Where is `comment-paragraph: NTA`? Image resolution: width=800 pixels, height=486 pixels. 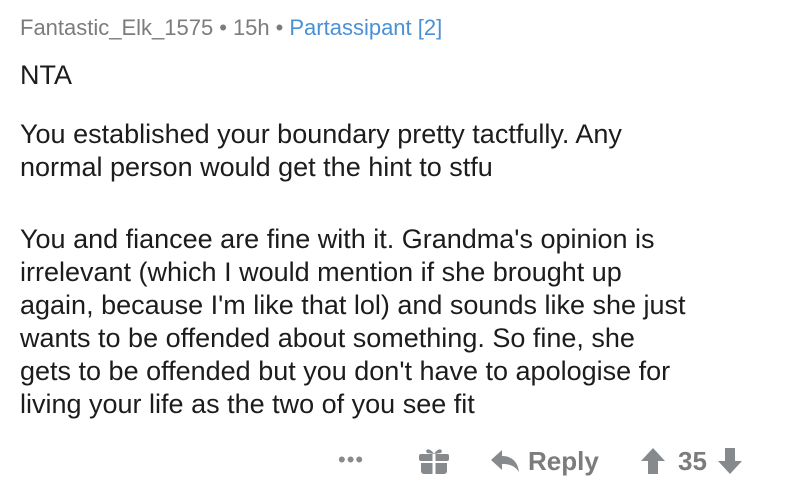
comment-paragraph: NTA is located at coordinates (46, 75).